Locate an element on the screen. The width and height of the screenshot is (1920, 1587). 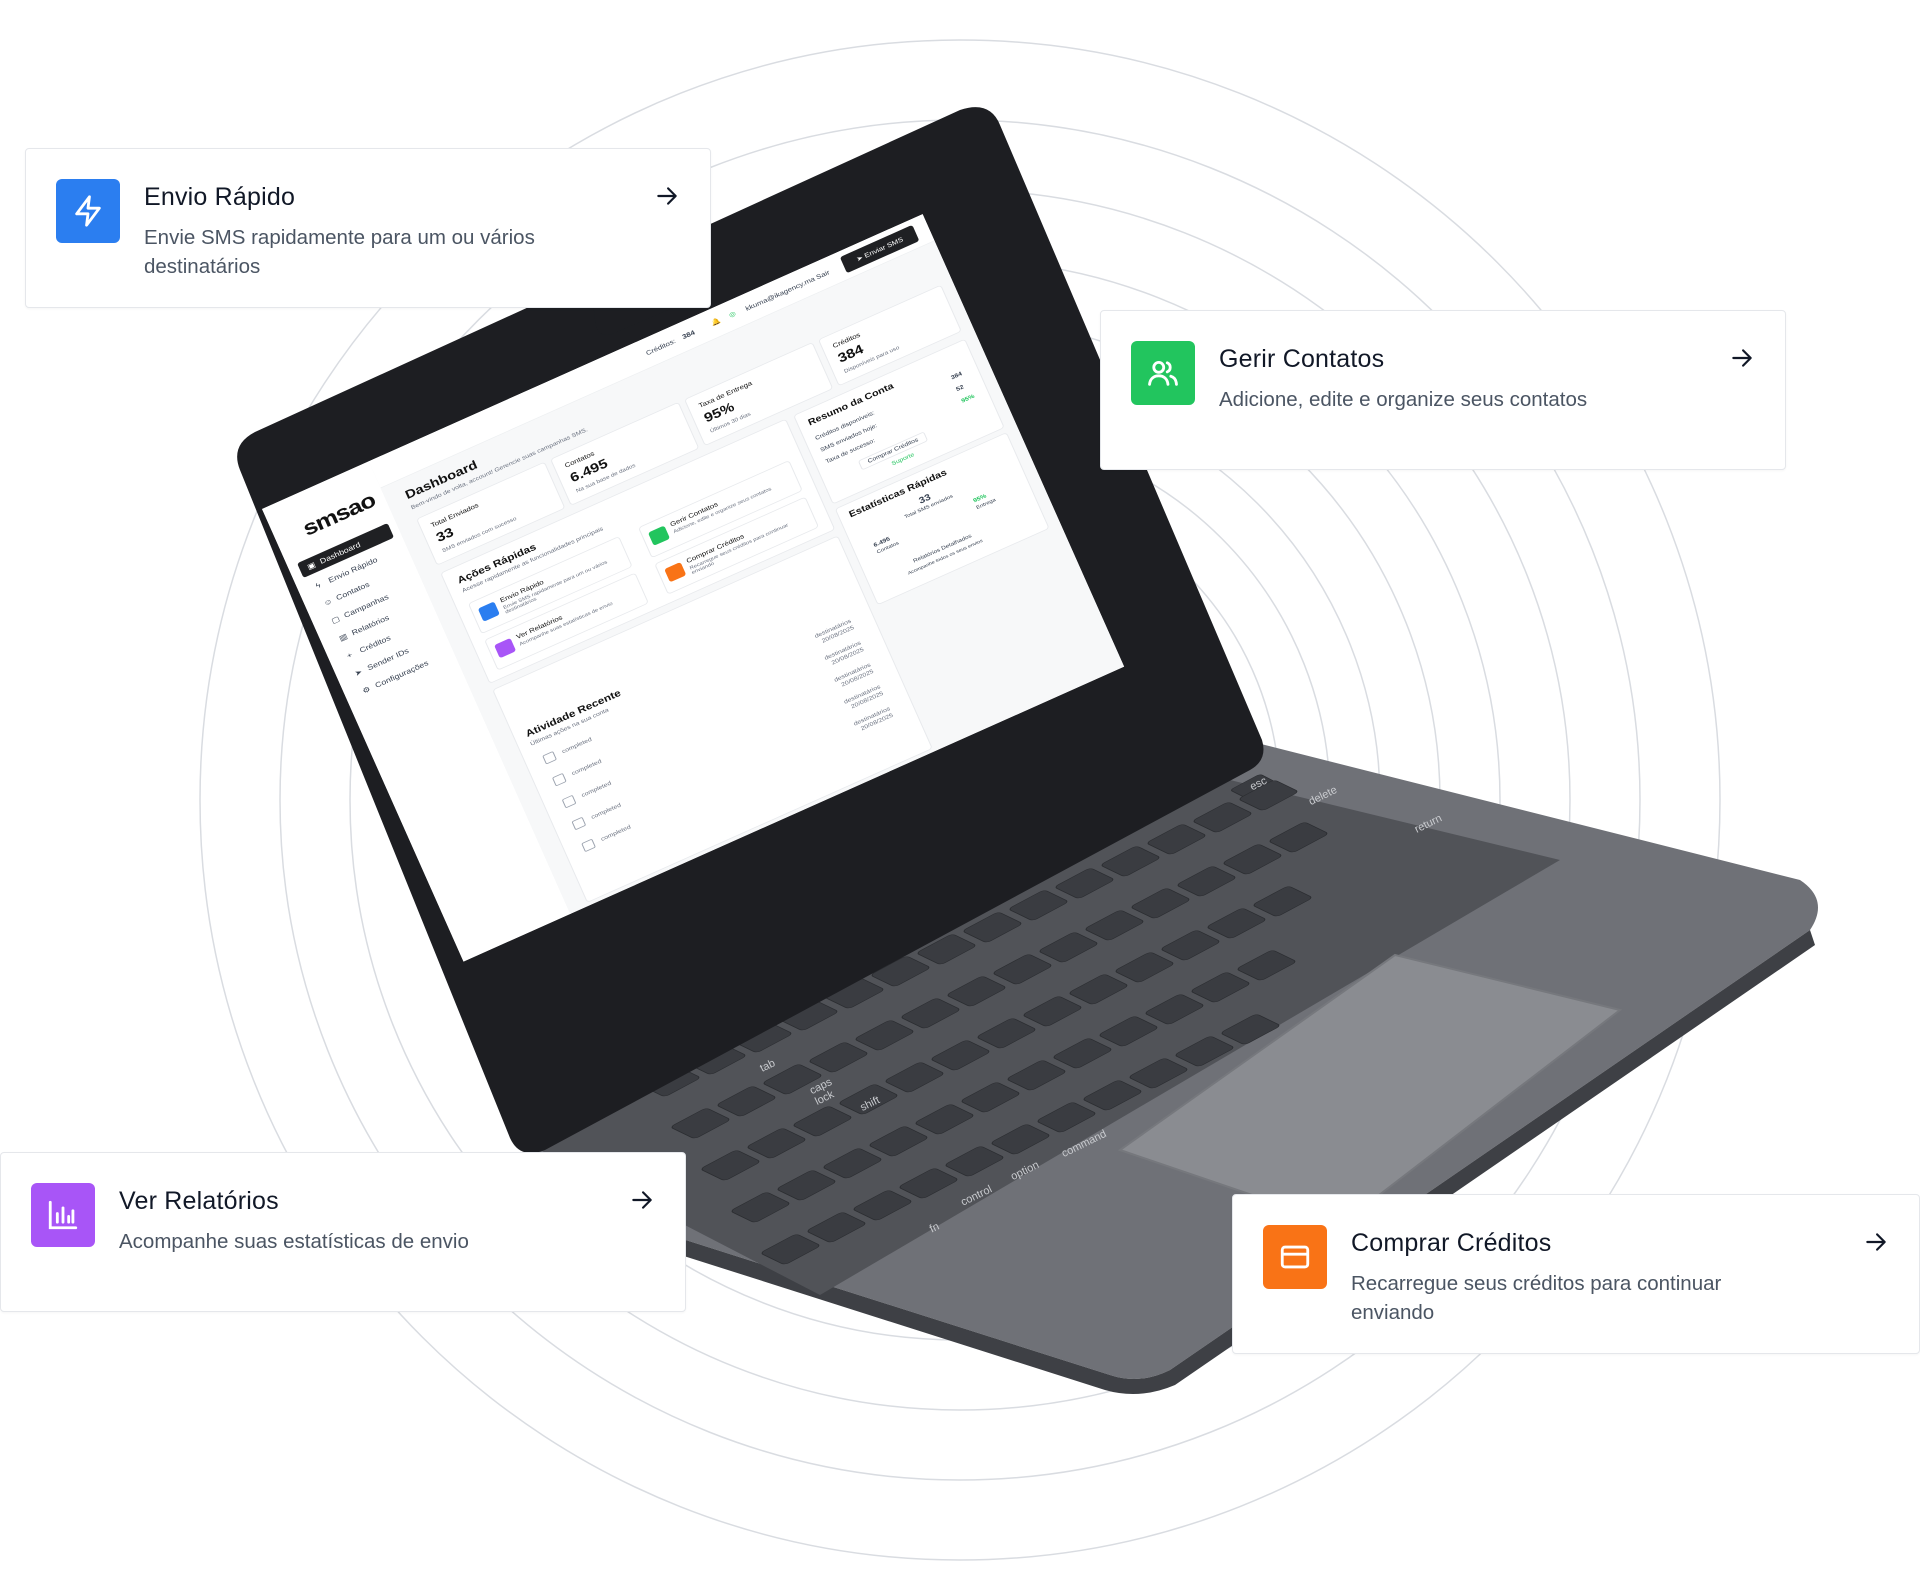
card-title: Ver Relatórios is located at coordinates (199, 1201).